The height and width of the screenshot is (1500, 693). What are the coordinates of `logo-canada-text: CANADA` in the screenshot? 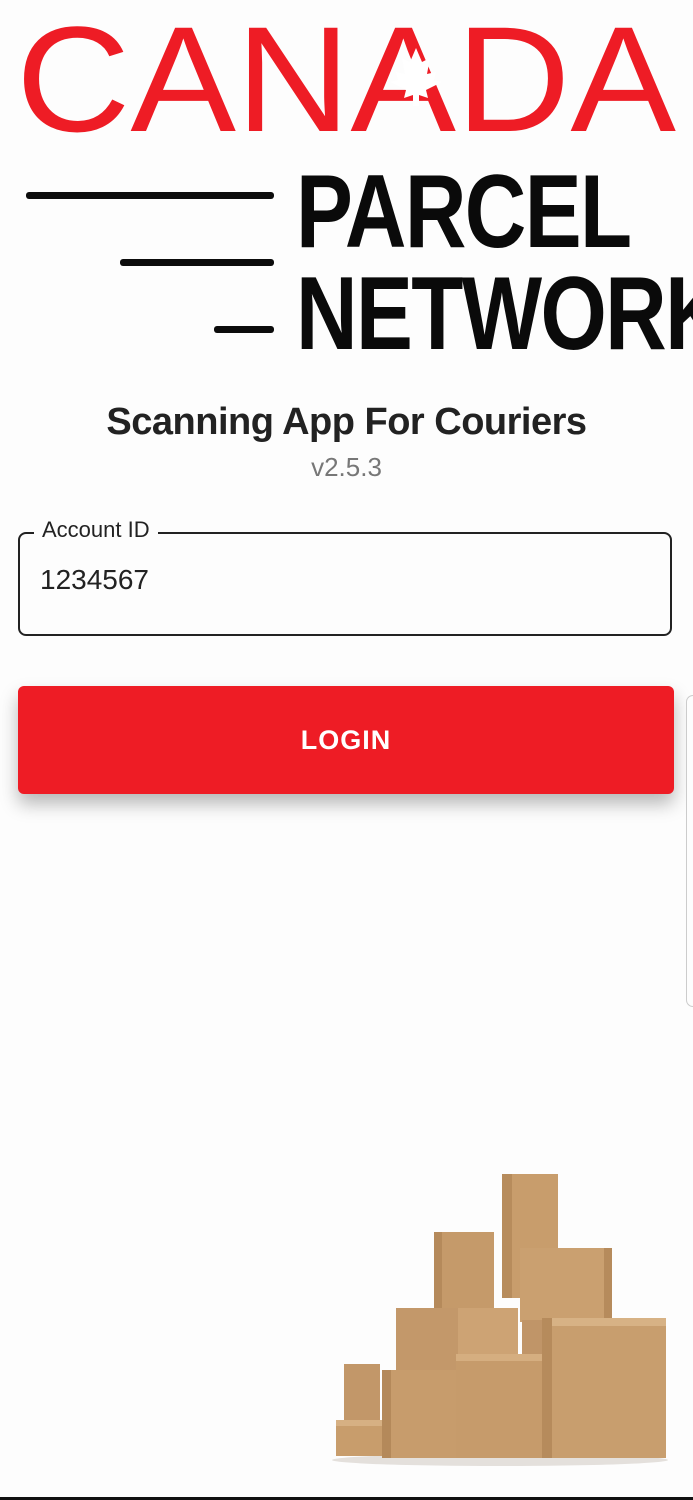 It's located at (346, 78).